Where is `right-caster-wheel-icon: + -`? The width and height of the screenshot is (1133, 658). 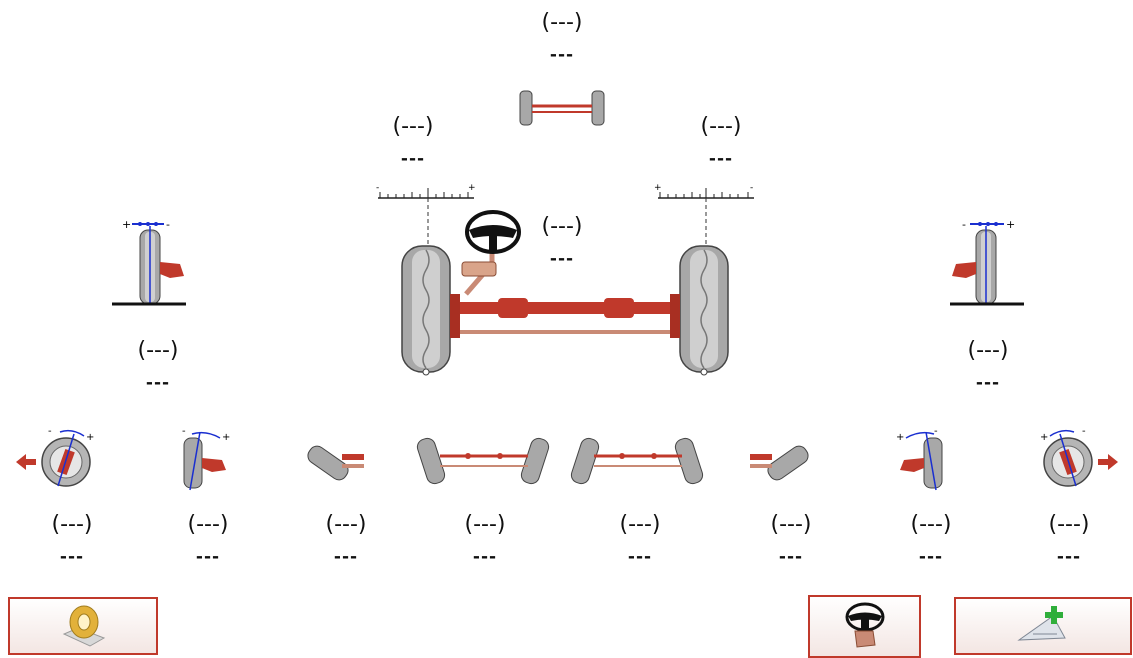 right-caster-wheel-icon: + - is located at coordinates (1079, 456).